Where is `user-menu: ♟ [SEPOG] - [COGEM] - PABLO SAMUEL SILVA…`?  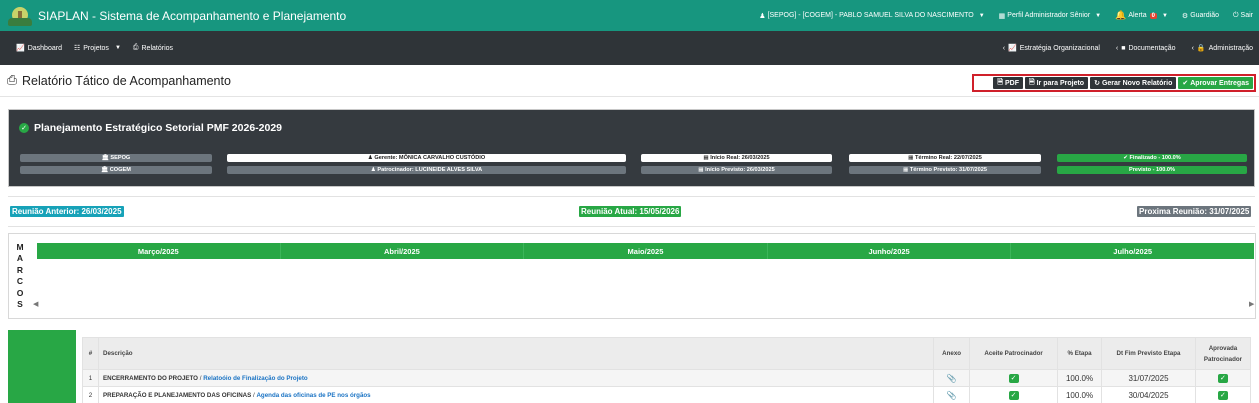 user-menu: ♟ [SEPOG] - [COGEM] - PABLO SAMUEL SILVA… is located at coordinates (871, 16).